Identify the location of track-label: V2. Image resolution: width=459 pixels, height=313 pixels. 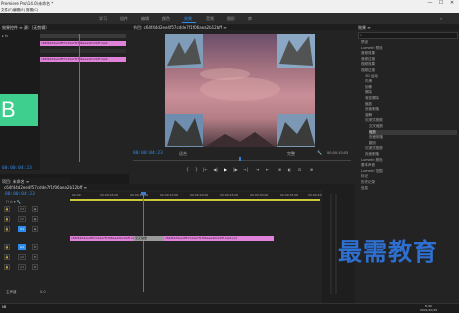
(22, 219).